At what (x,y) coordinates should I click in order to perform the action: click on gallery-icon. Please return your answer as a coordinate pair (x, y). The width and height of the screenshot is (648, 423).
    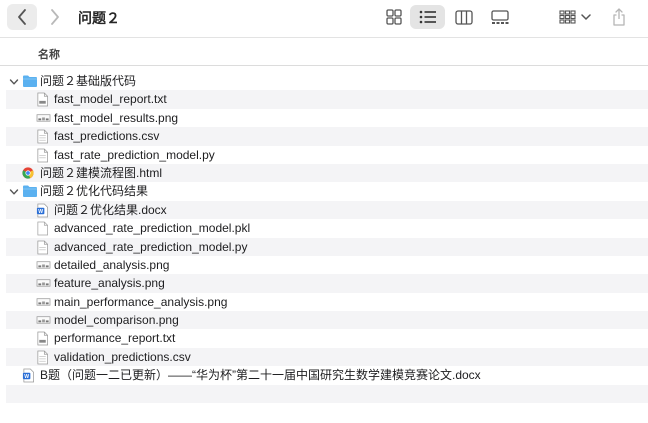
    Looking at the image, I should click on (500, 16).